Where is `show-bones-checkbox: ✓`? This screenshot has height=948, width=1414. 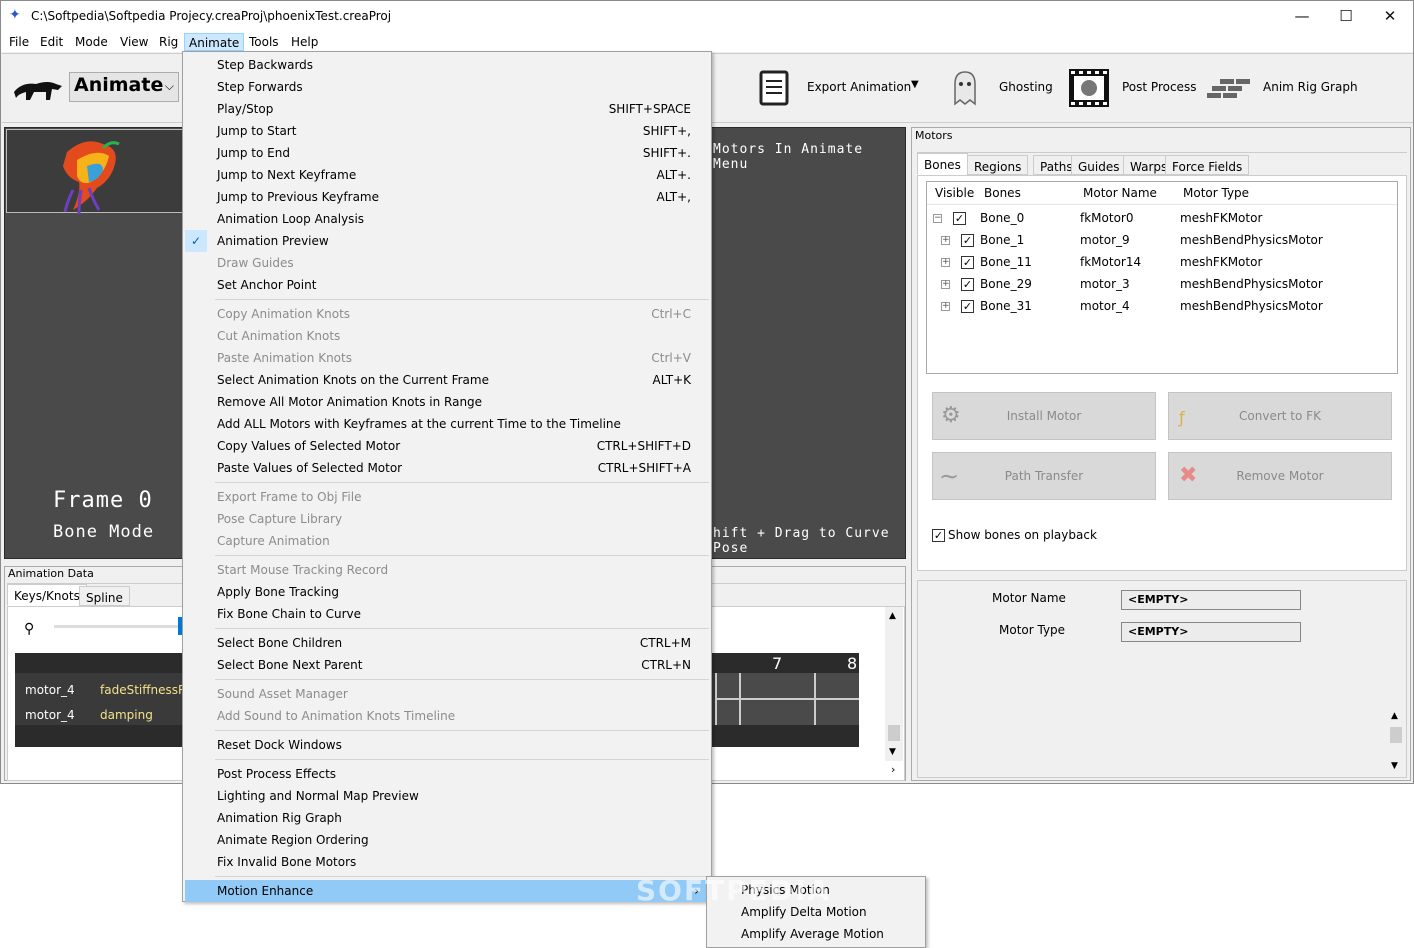 show-bones-checkbox: ✓ is located at coordinates (938, 535).